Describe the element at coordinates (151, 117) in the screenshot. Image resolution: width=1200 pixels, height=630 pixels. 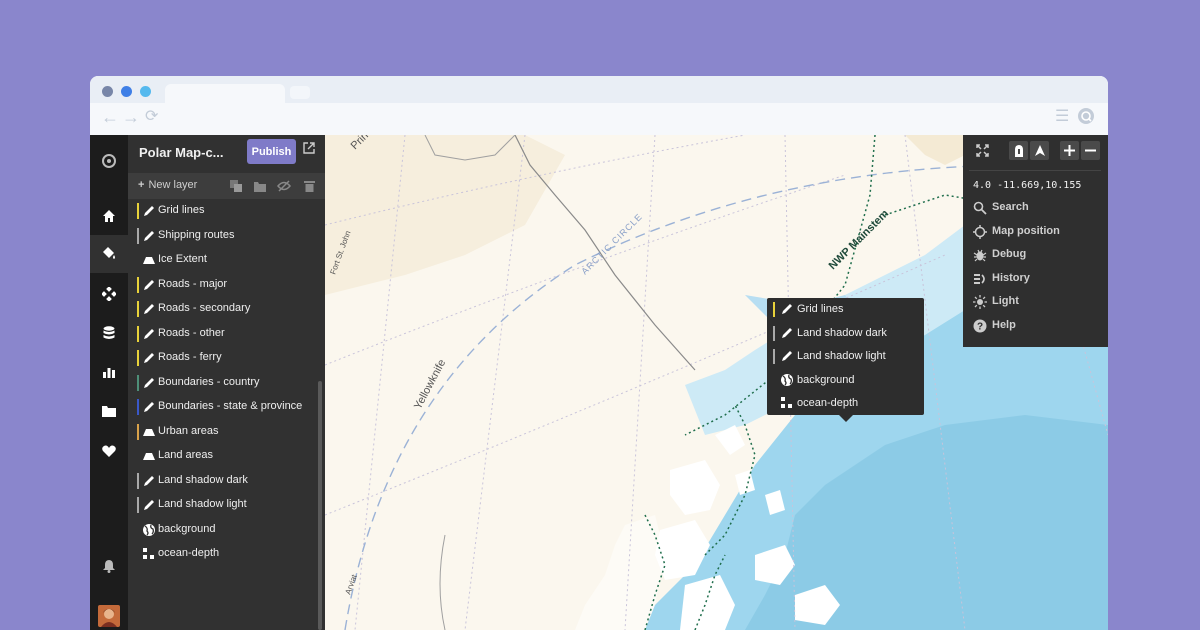
I see `refresh-icon: ⟳` at that location.